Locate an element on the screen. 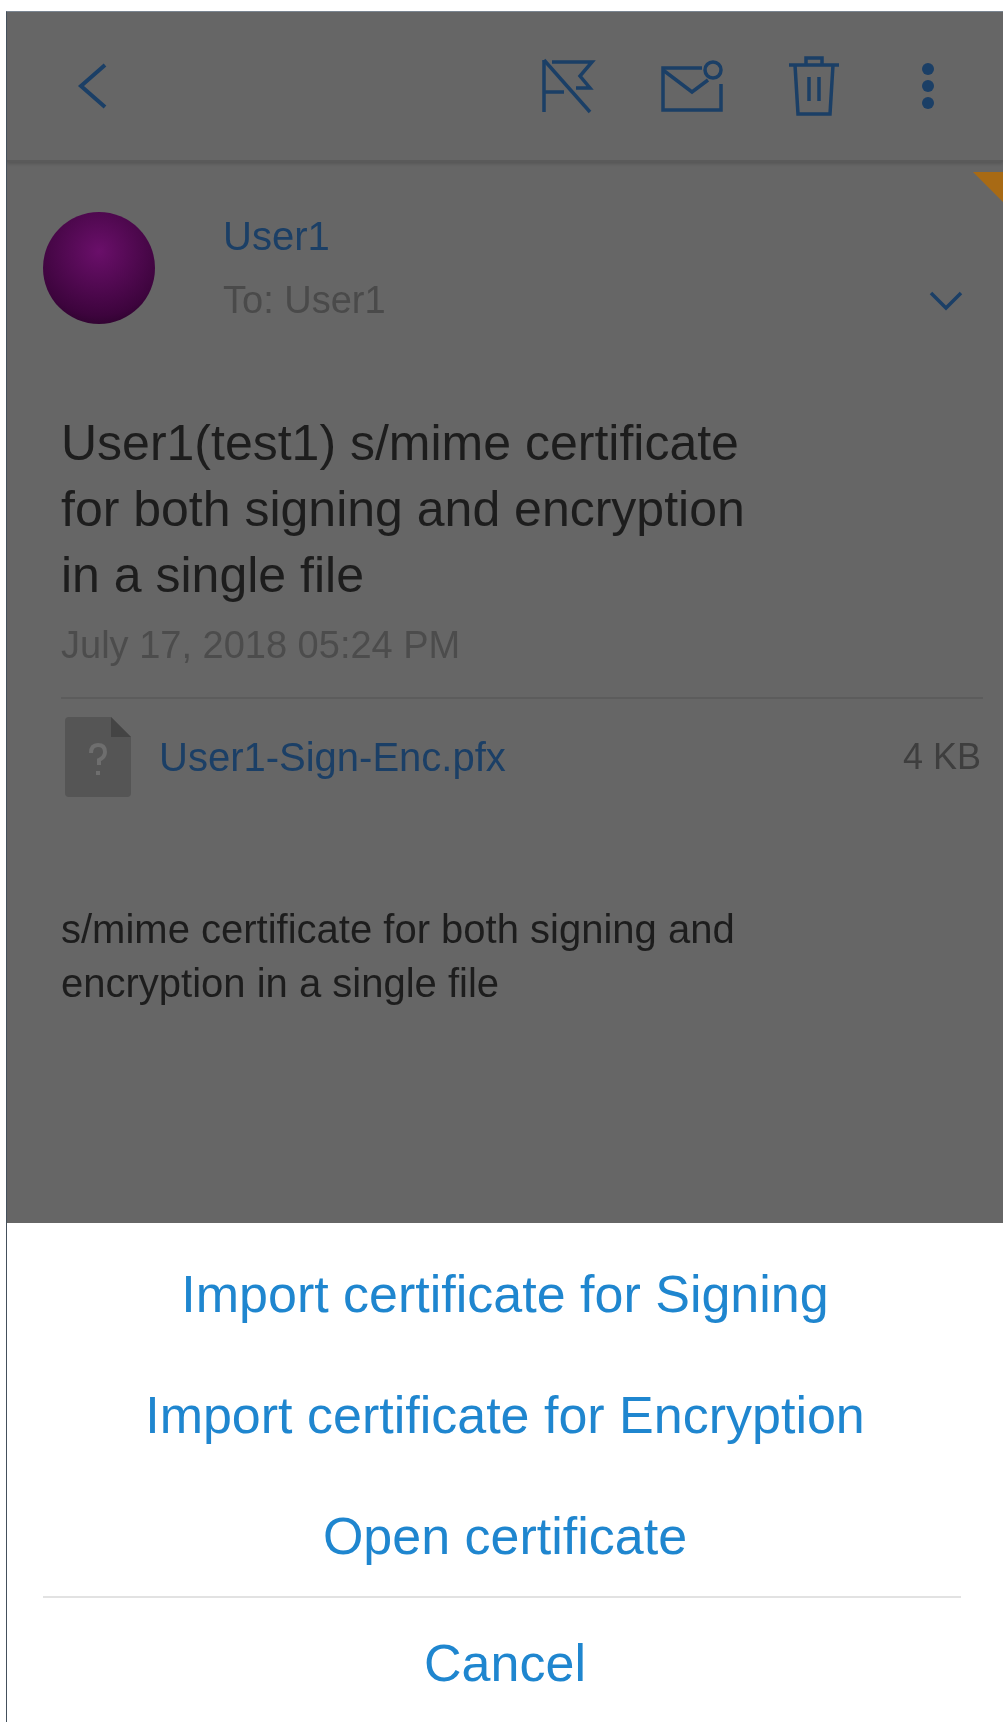 This screenshot has width=1003, height=1722. cancel-button: Cancel is located at coordinates (505, 1662).